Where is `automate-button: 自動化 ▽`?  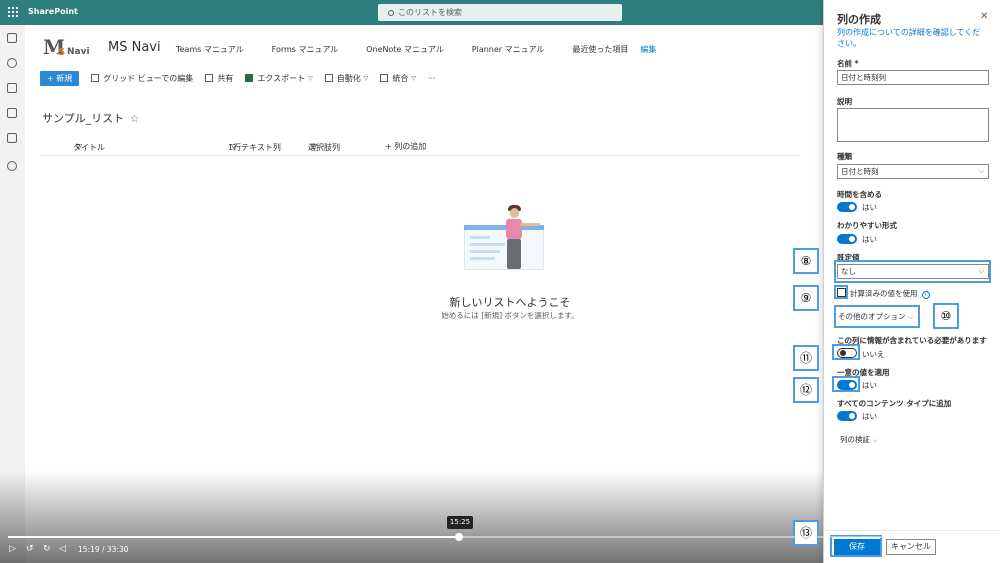
automate-button: 自動化 ▽ is located at coordinates (346, 78).